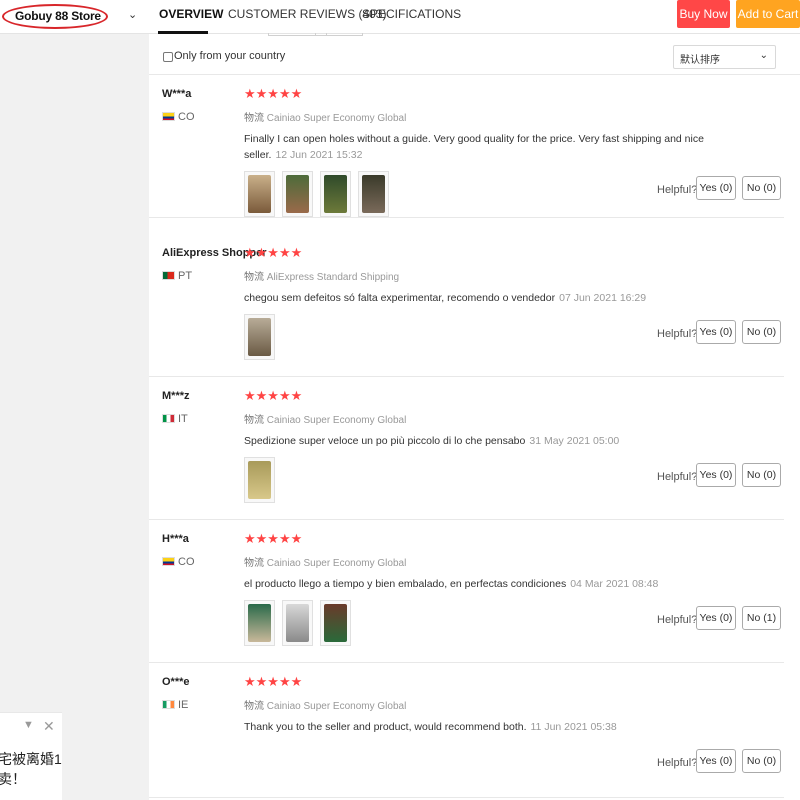 Image resolution: width=800 pixels, height=800 pixels. What do you see at coordinates (603, 298) in the screenshot?
I see `review-date: 07 Jun 2021 16:29` at bounding box center [603, 298].